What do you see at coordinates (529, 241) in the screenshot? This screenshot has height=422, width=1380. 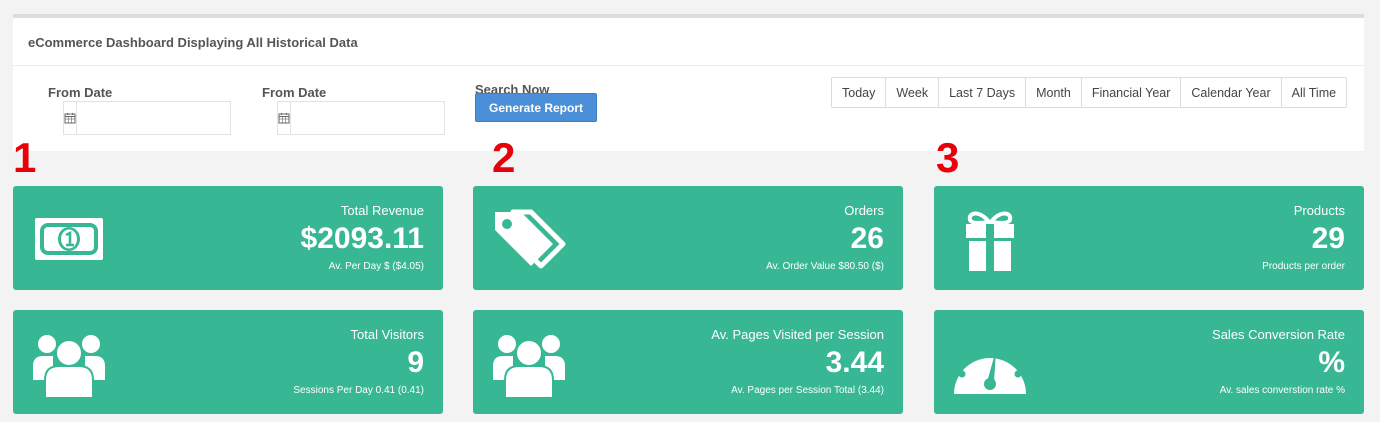 I see `tags-icon` at bounding box center [529, 241].